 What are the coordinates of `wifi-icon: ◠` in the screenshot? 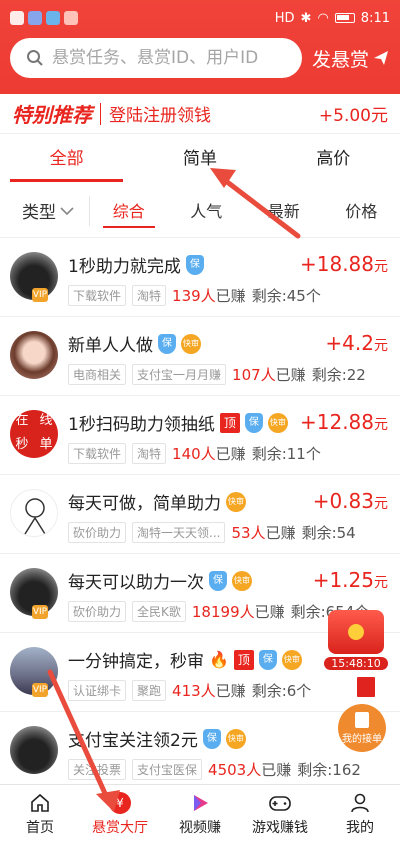 It's located at (323, 18).